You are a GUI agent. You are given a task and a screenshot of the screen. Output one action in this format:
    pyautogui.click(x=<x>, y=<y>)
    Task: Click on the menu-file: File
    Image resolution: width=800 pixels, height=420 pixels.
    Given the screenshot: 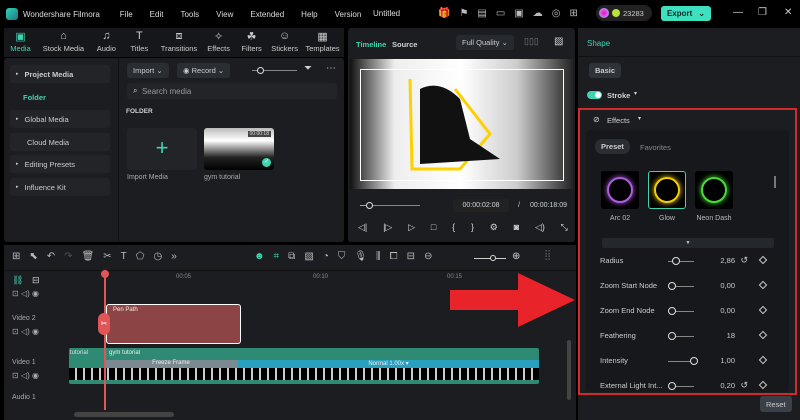 What is the action you would take?
    pyautogui.click(x=126, y=14)
    